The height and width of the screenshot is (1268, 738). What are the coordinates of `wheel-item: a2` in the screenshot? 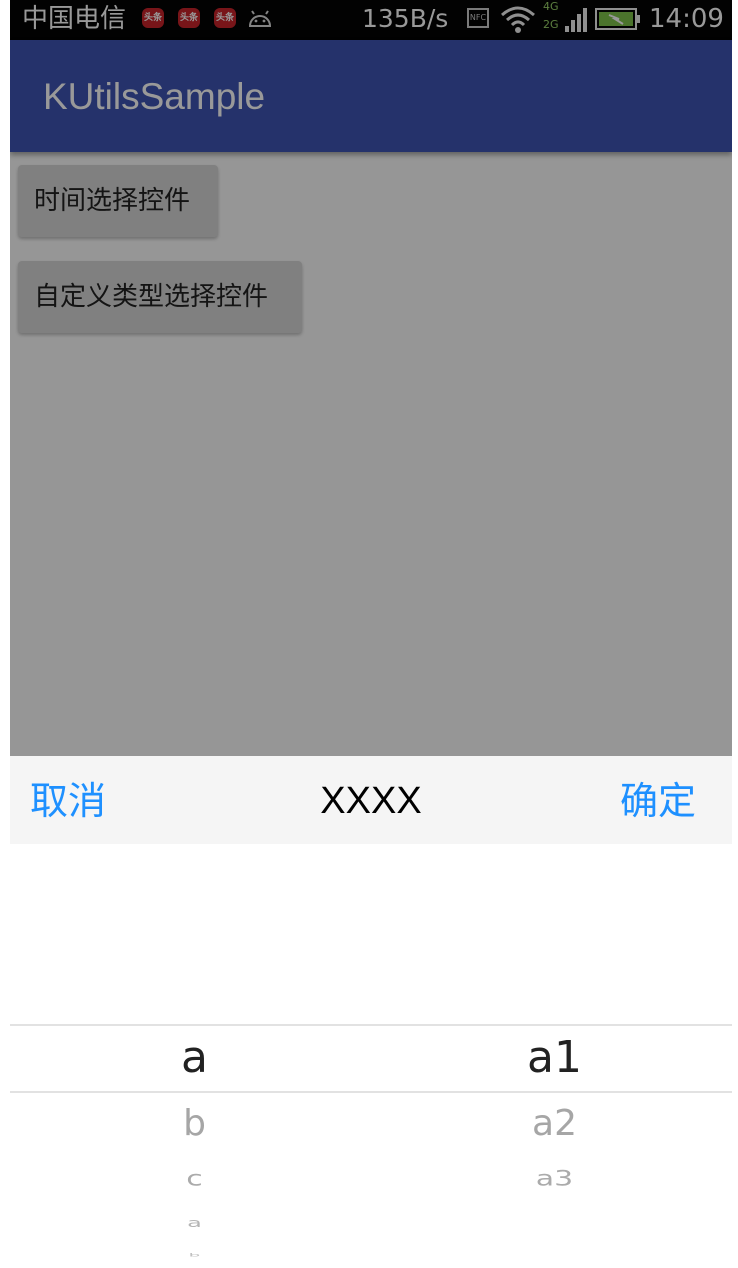 It's located at (553, 1124).